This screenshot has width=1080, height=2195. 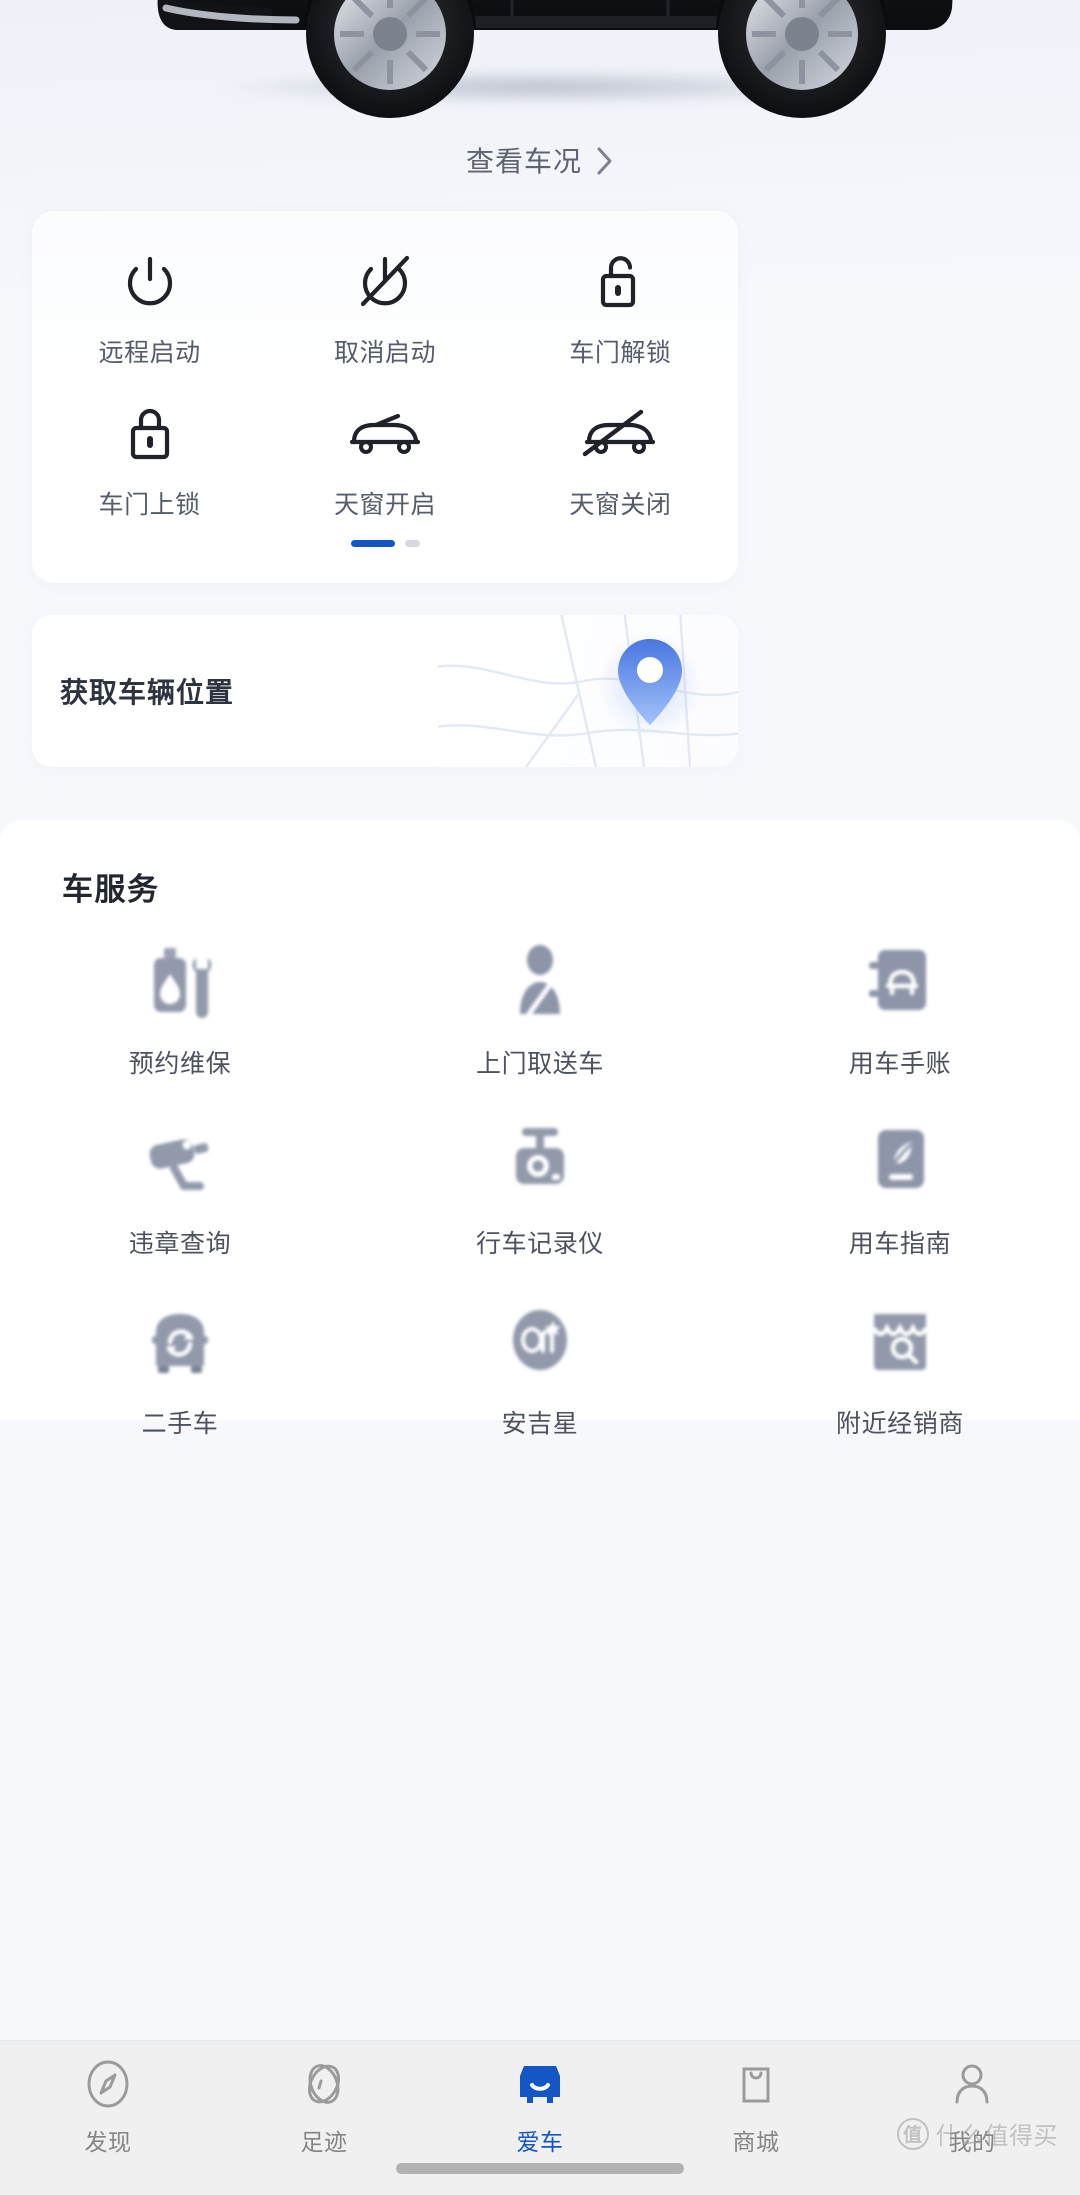 I want to click on service-label: 用车手账, so click(x=900, y=1064).